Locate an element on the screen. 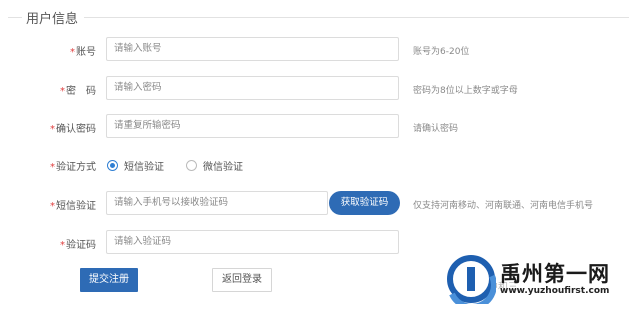 Image resolution: width=641 pixels, height=314 pixels. password-input: 请输入密码 is located at coordinates (252, 88).